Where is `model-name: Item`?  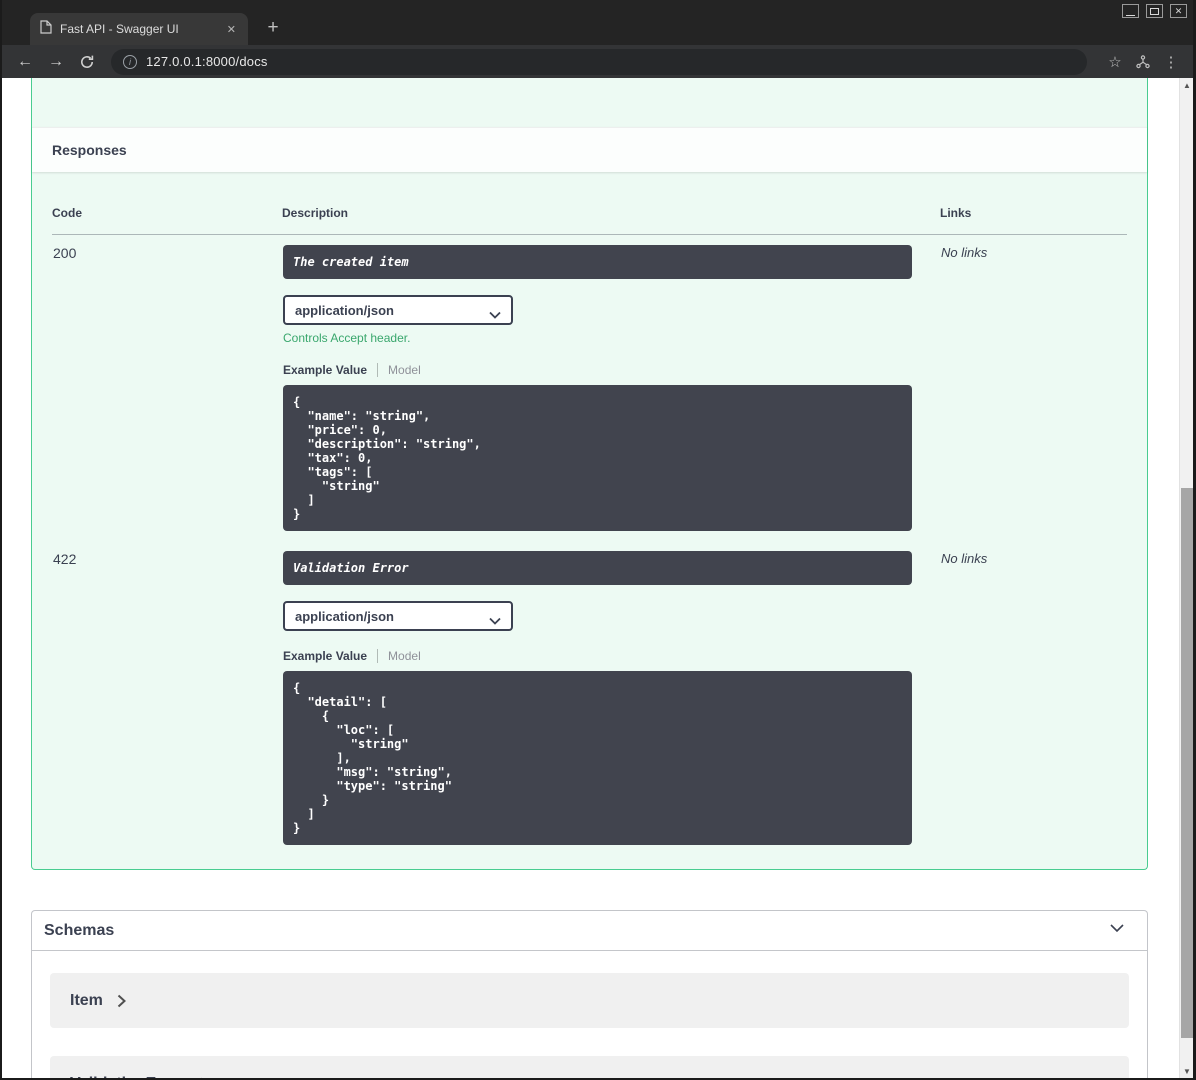 model-name: Item is located at coordinates (86, 1000).